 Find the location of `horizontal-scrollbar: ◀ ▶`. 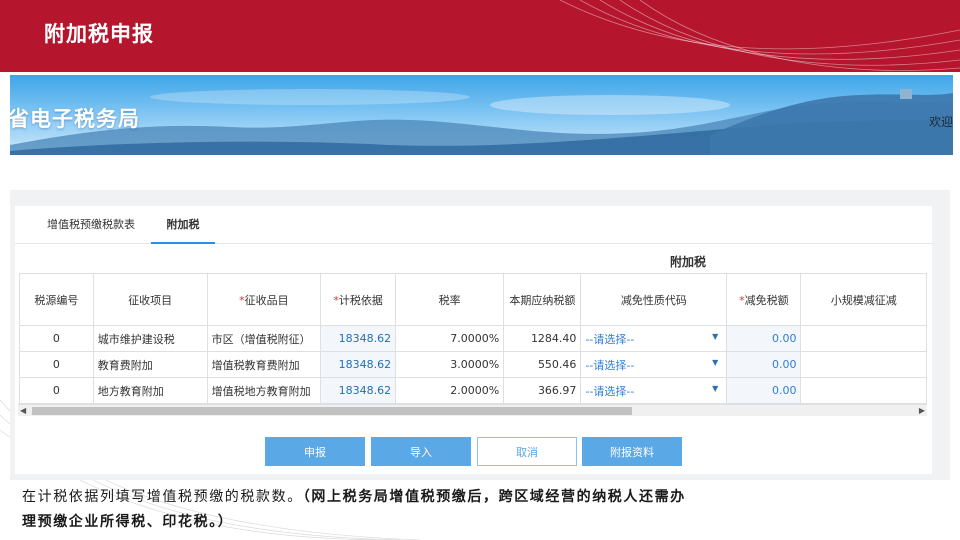

horizontal-scrollbar: ◀ ▶ is located at coordinates (472, 410).